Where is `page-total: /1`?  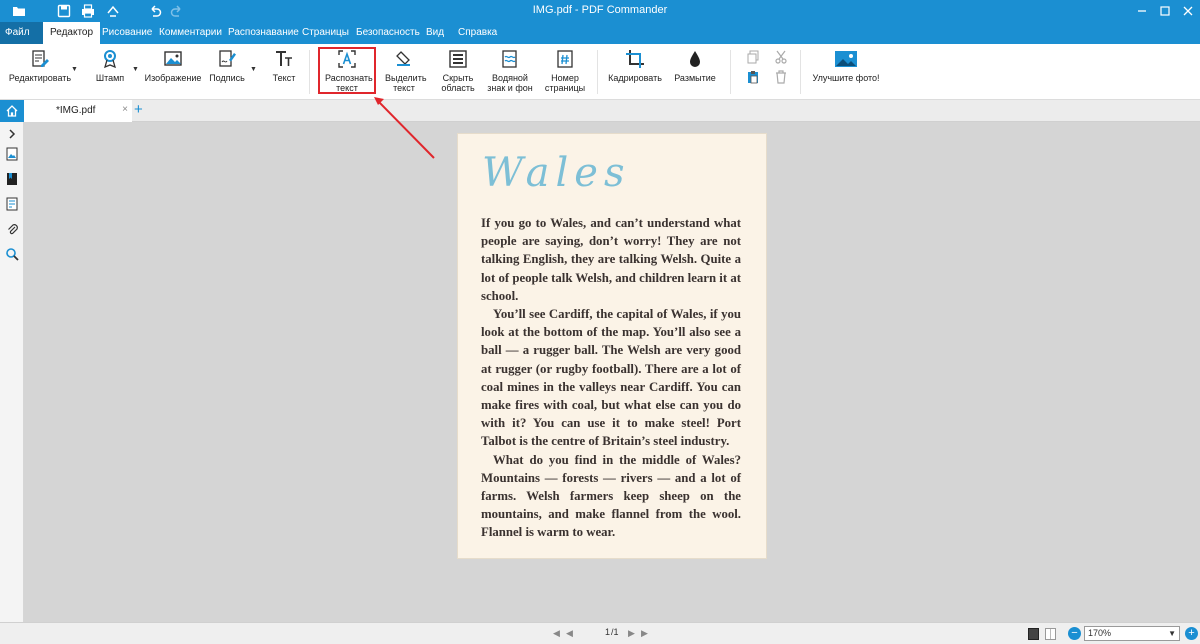
page-total: /1 is located at coordinates (615, 632).